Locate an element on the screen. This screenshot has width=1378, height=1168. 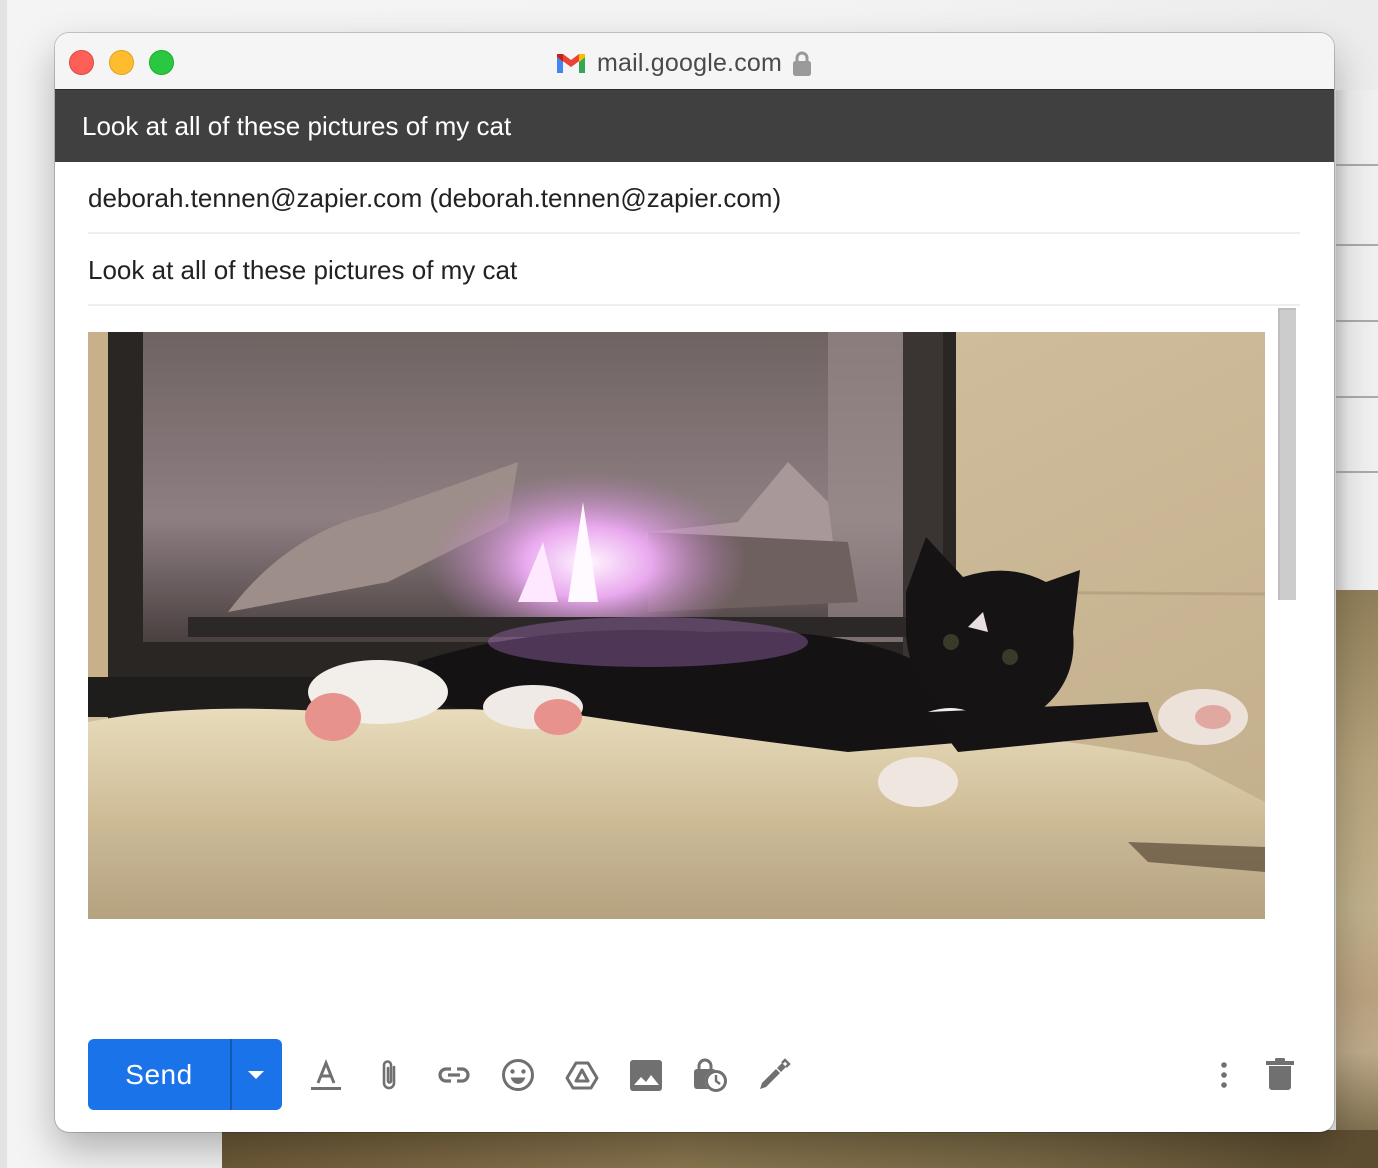
formatting-options-button is located at coordinates (326, 1075).